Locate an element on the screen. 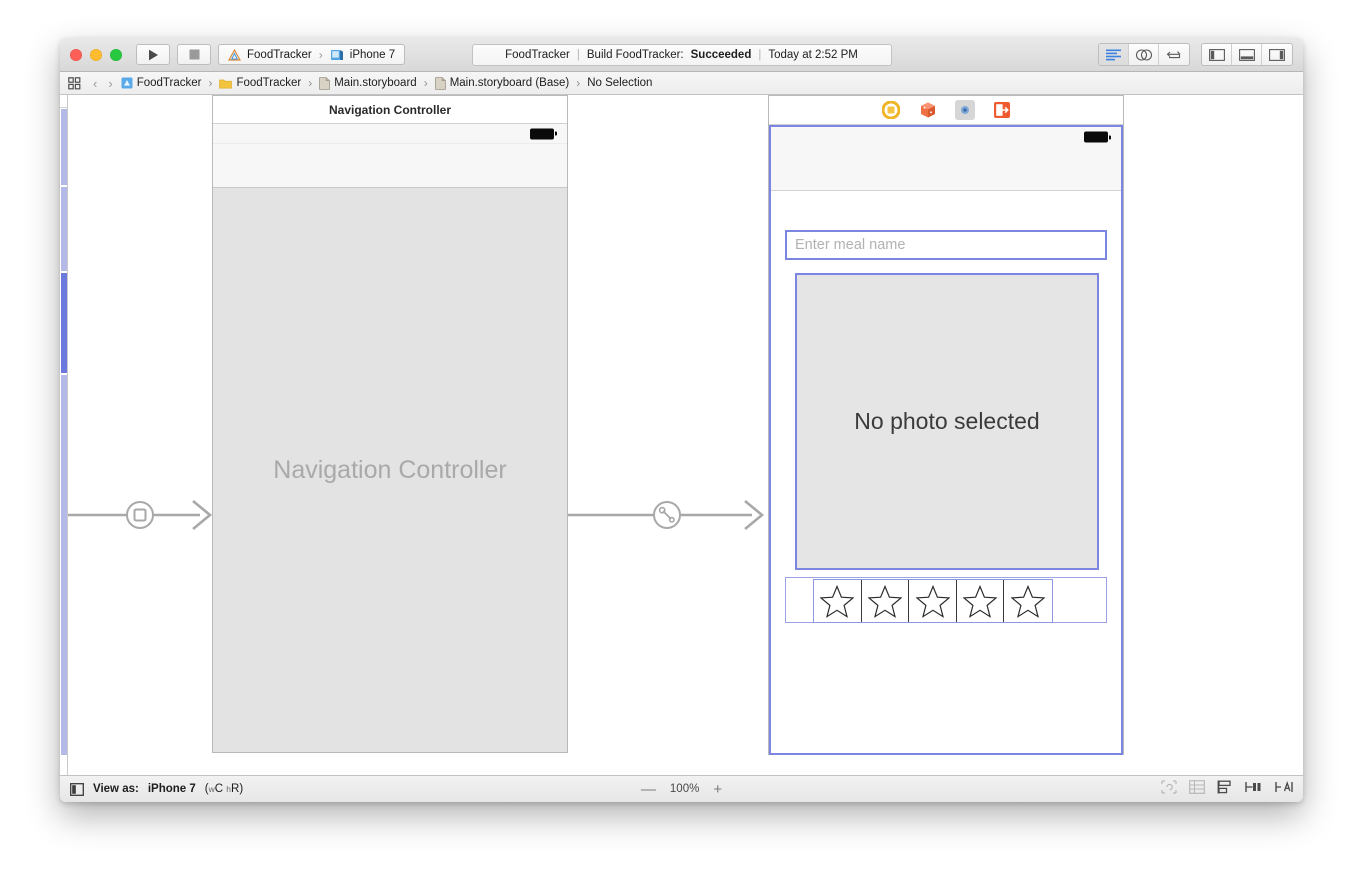 This screenshot has width=1360, height=883. scheme-destination-label: iPhone 7 is located at coordinates (372, 54).